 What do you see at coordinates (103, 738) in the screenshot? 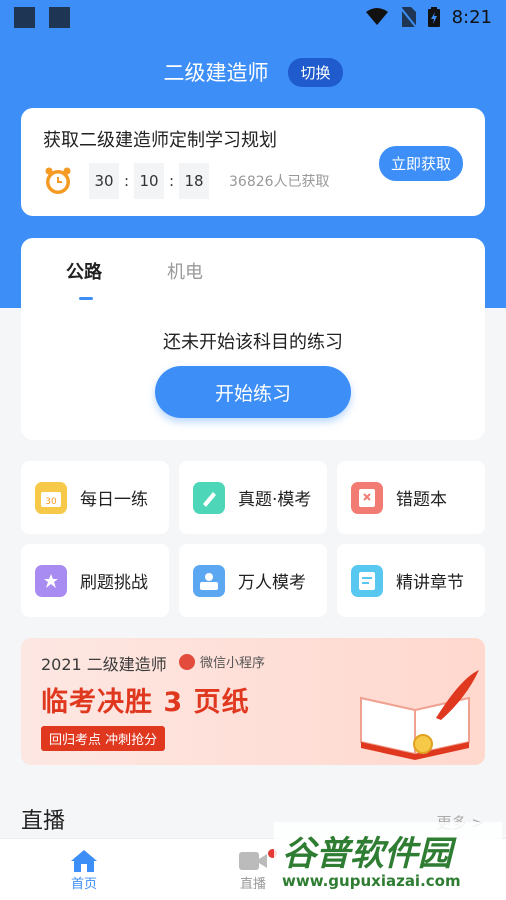
I see `banner-subline: 回归考点 冲刺抢分` at bounding box center [103, 738].